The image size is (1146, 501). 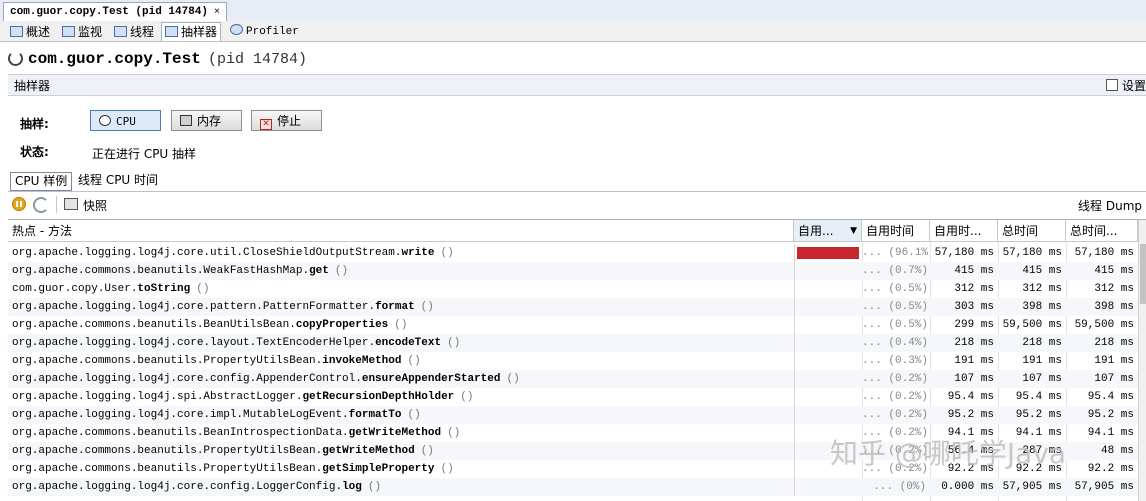 I want to click on self-time-cell: 191 ms, so click(x=974, y=361).